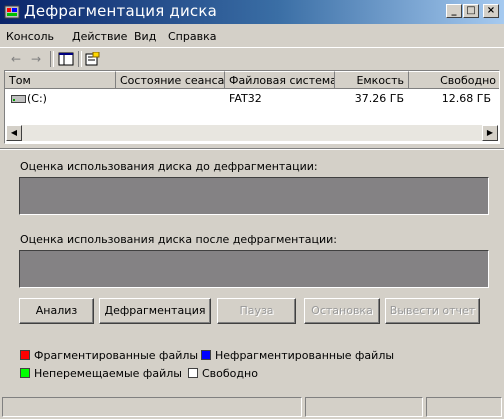 This screenshot has height=419, width=504. I want to click on scroll-right-button: ▶, so click(490, 133).